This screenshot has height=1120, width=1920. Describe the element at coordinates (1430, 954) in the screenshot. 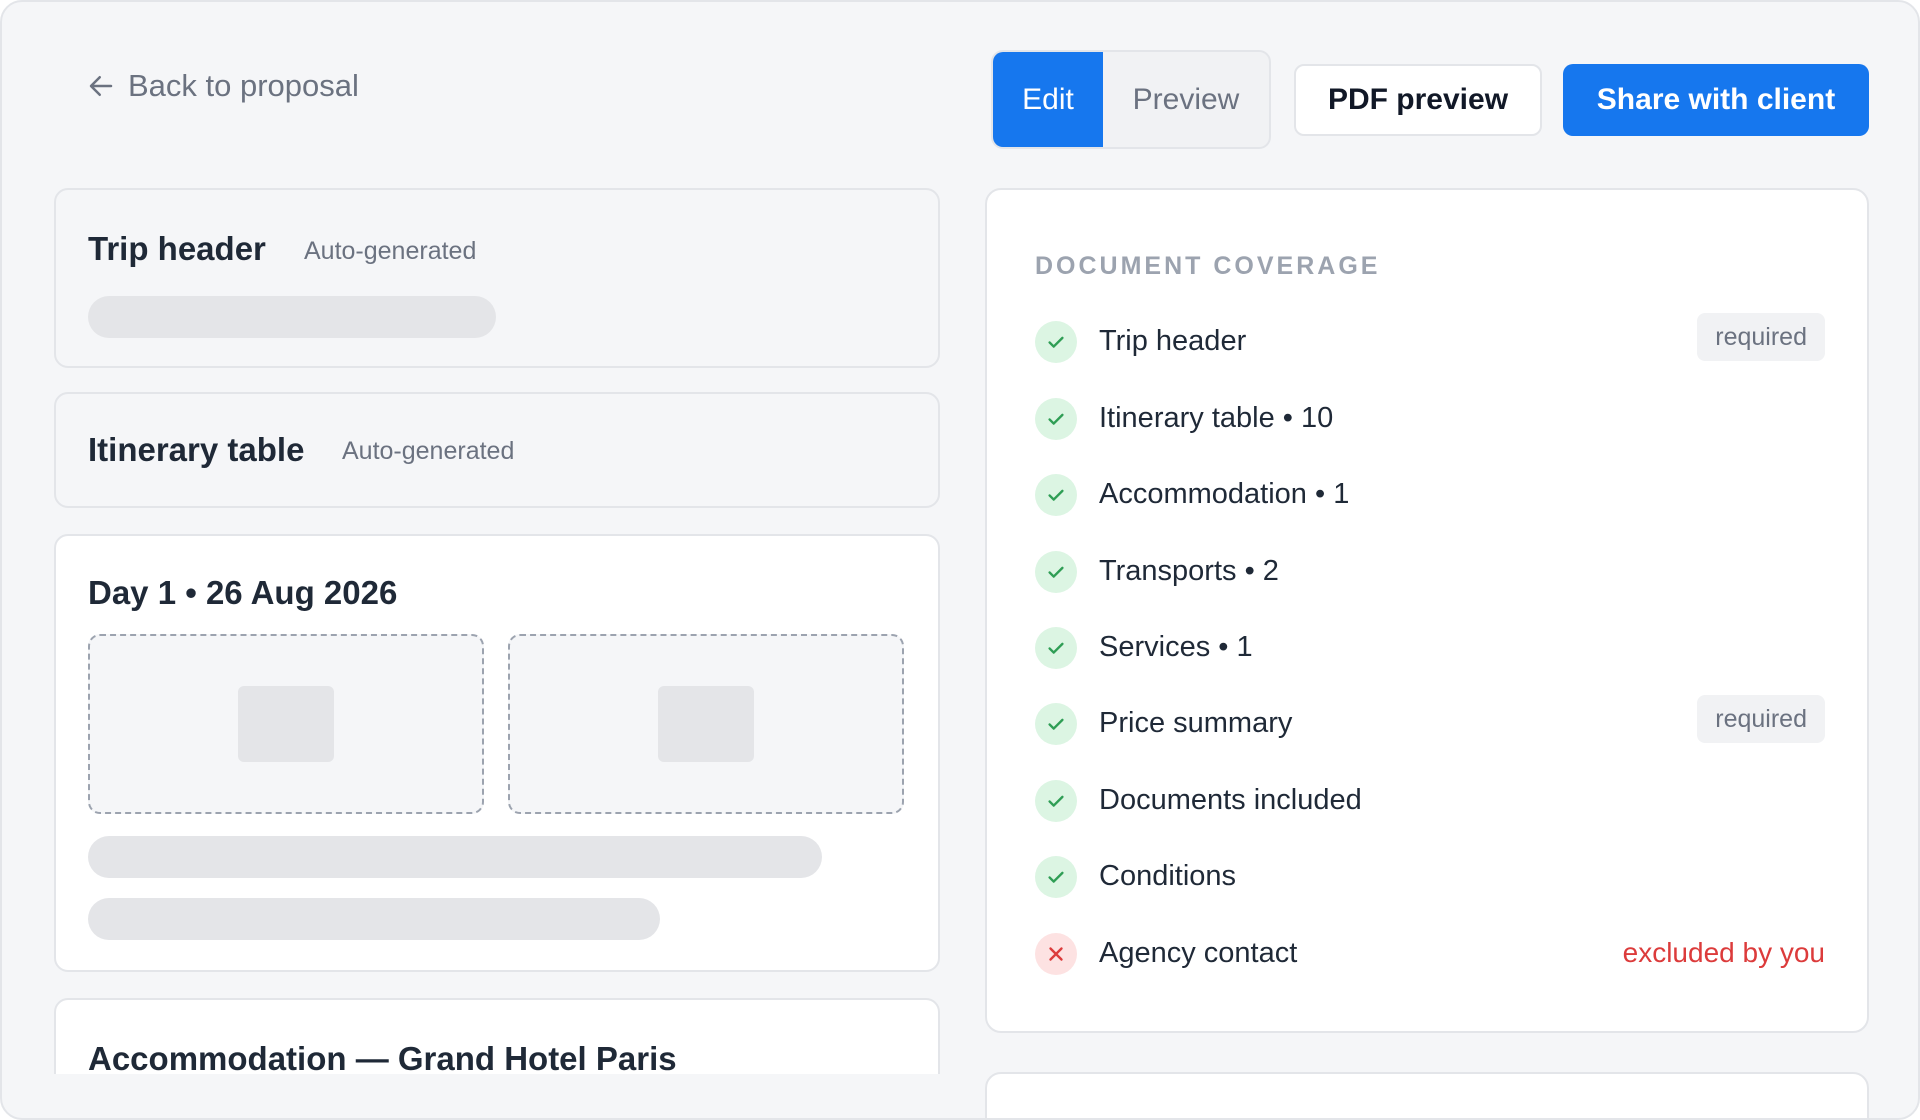

I see `coverage-item: Agency contact excluded by you` at that location.